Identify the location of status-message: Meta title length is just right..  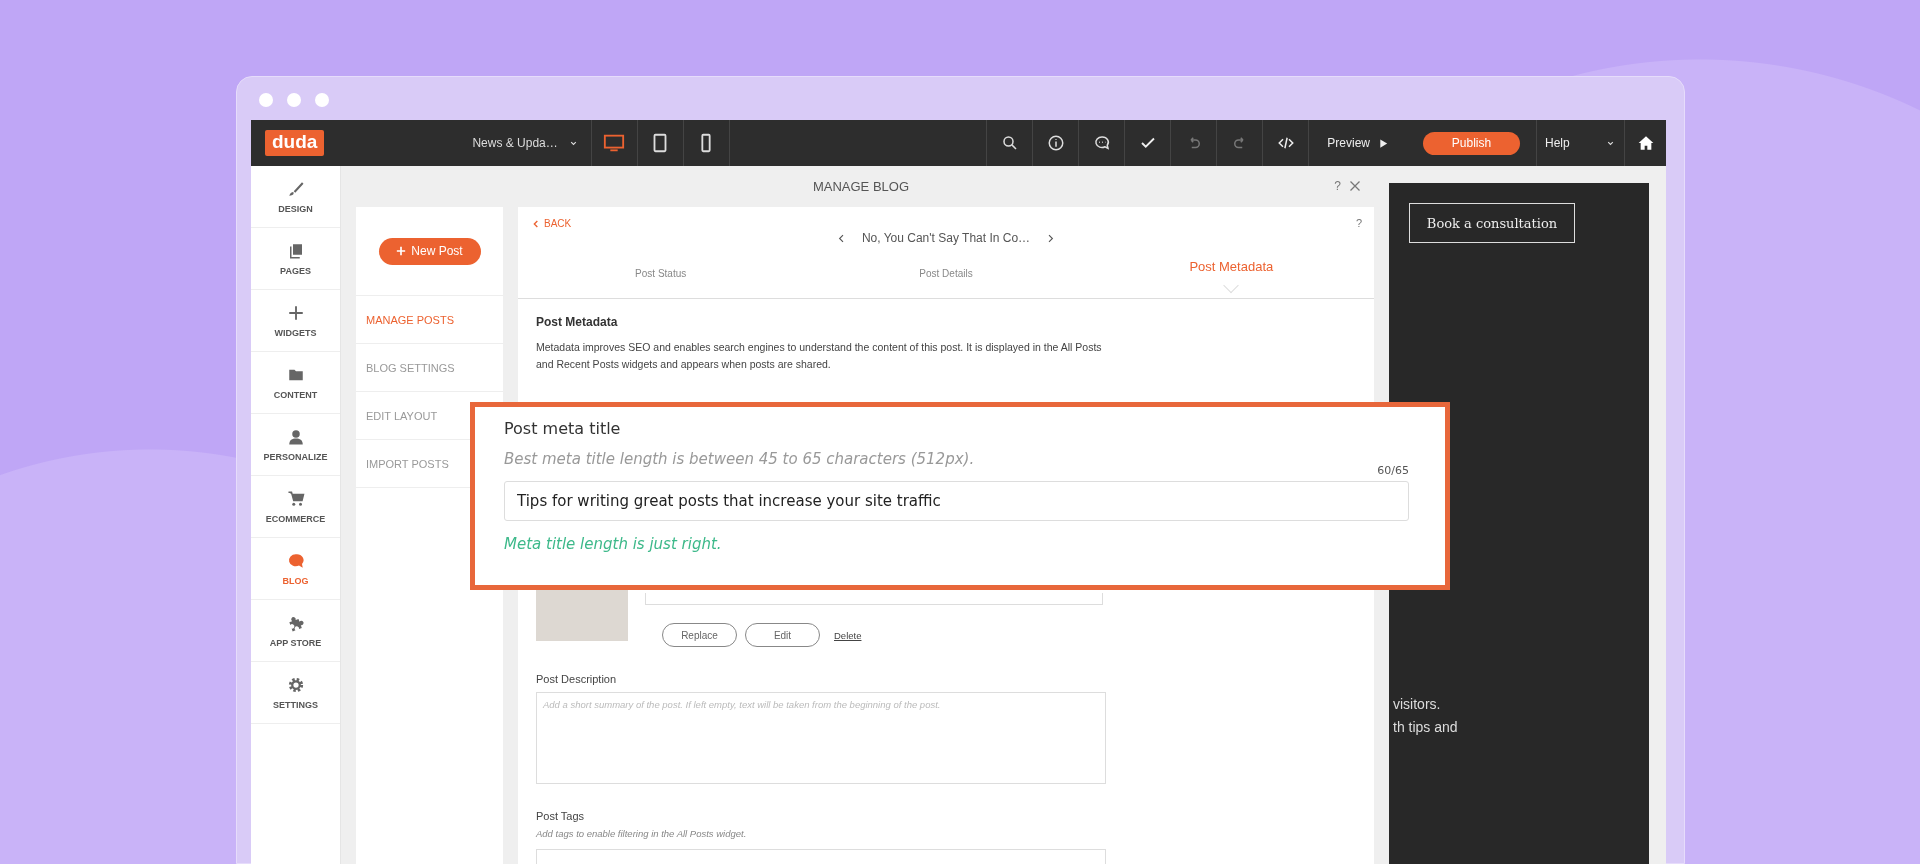
(613, 544).